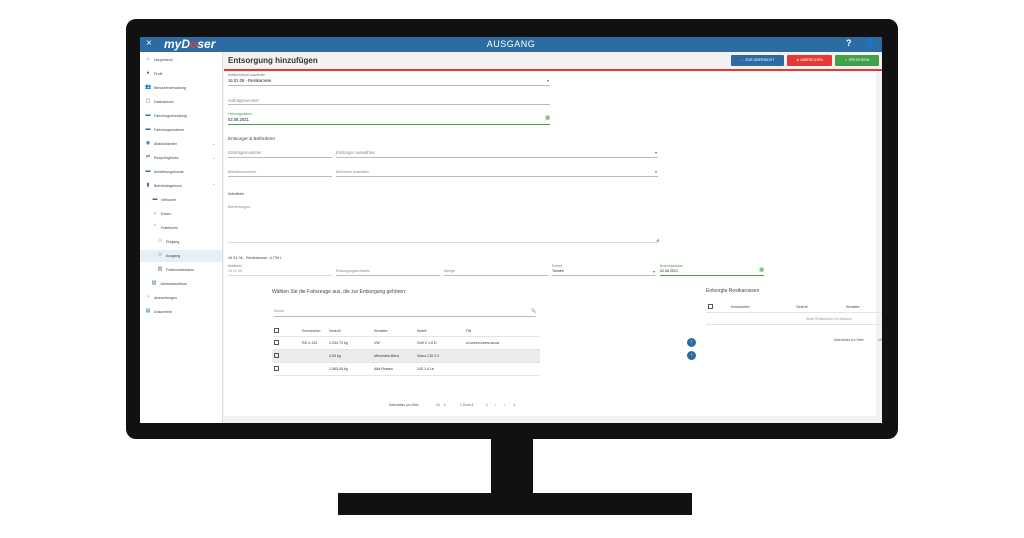 This screenshot has height=538, width=1024. What do you see at coordinates (496, 271) in the screenshot?
I see `quantity-input: Menge` at bounding box center [496, 271].